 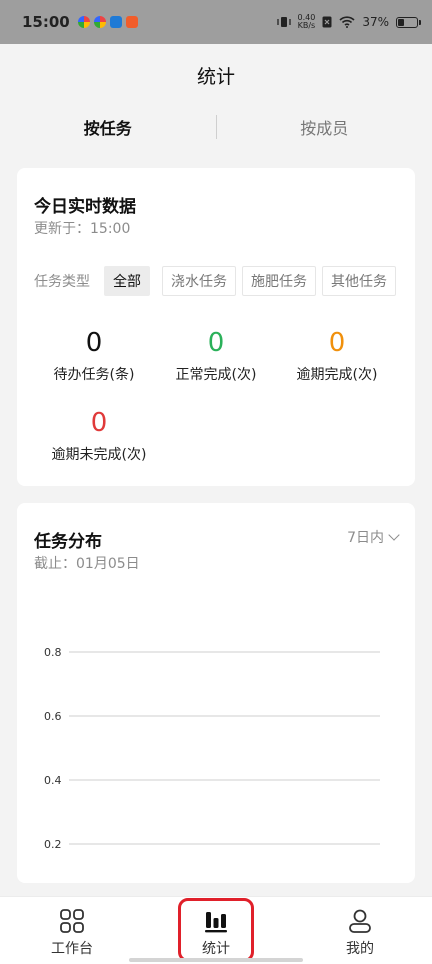 I want to click on realtime-title: 今日实时数据, so click(x=85, y=207).